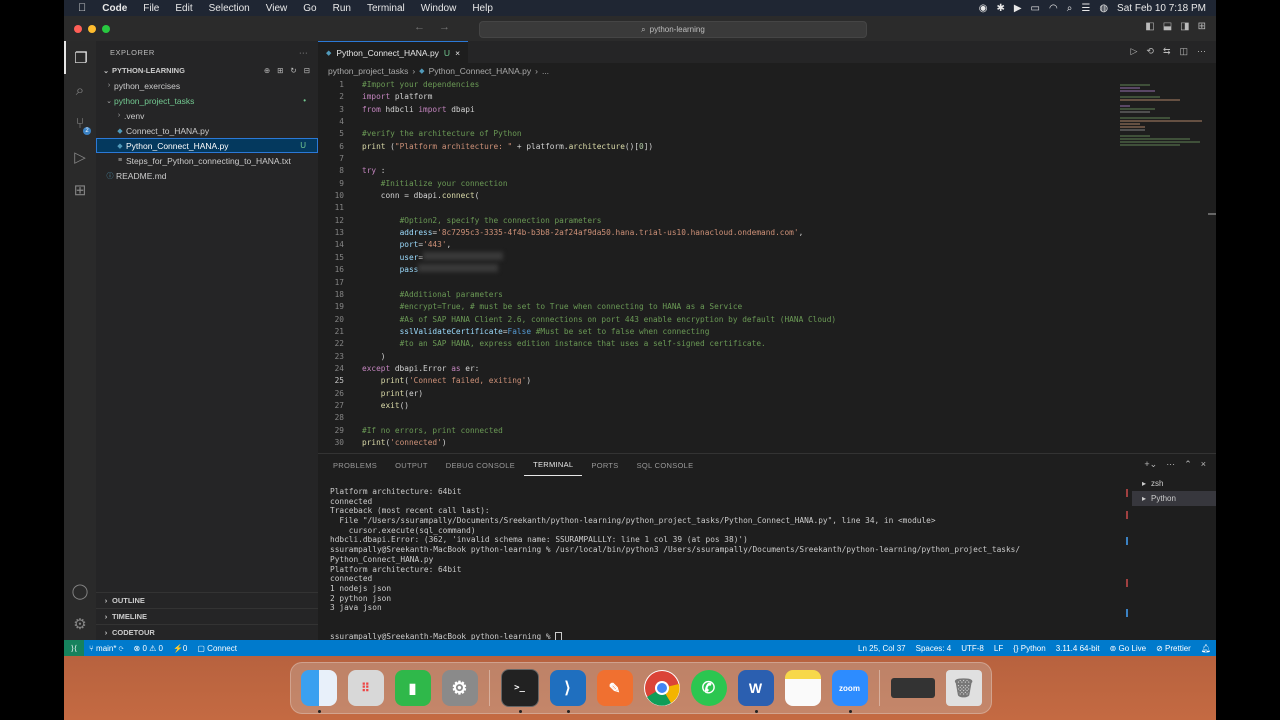 The image size is (1280, 720). Describe the element at coordinates (1029, 648) in the screenshot. I see `language-mode: {} Python` at that location.